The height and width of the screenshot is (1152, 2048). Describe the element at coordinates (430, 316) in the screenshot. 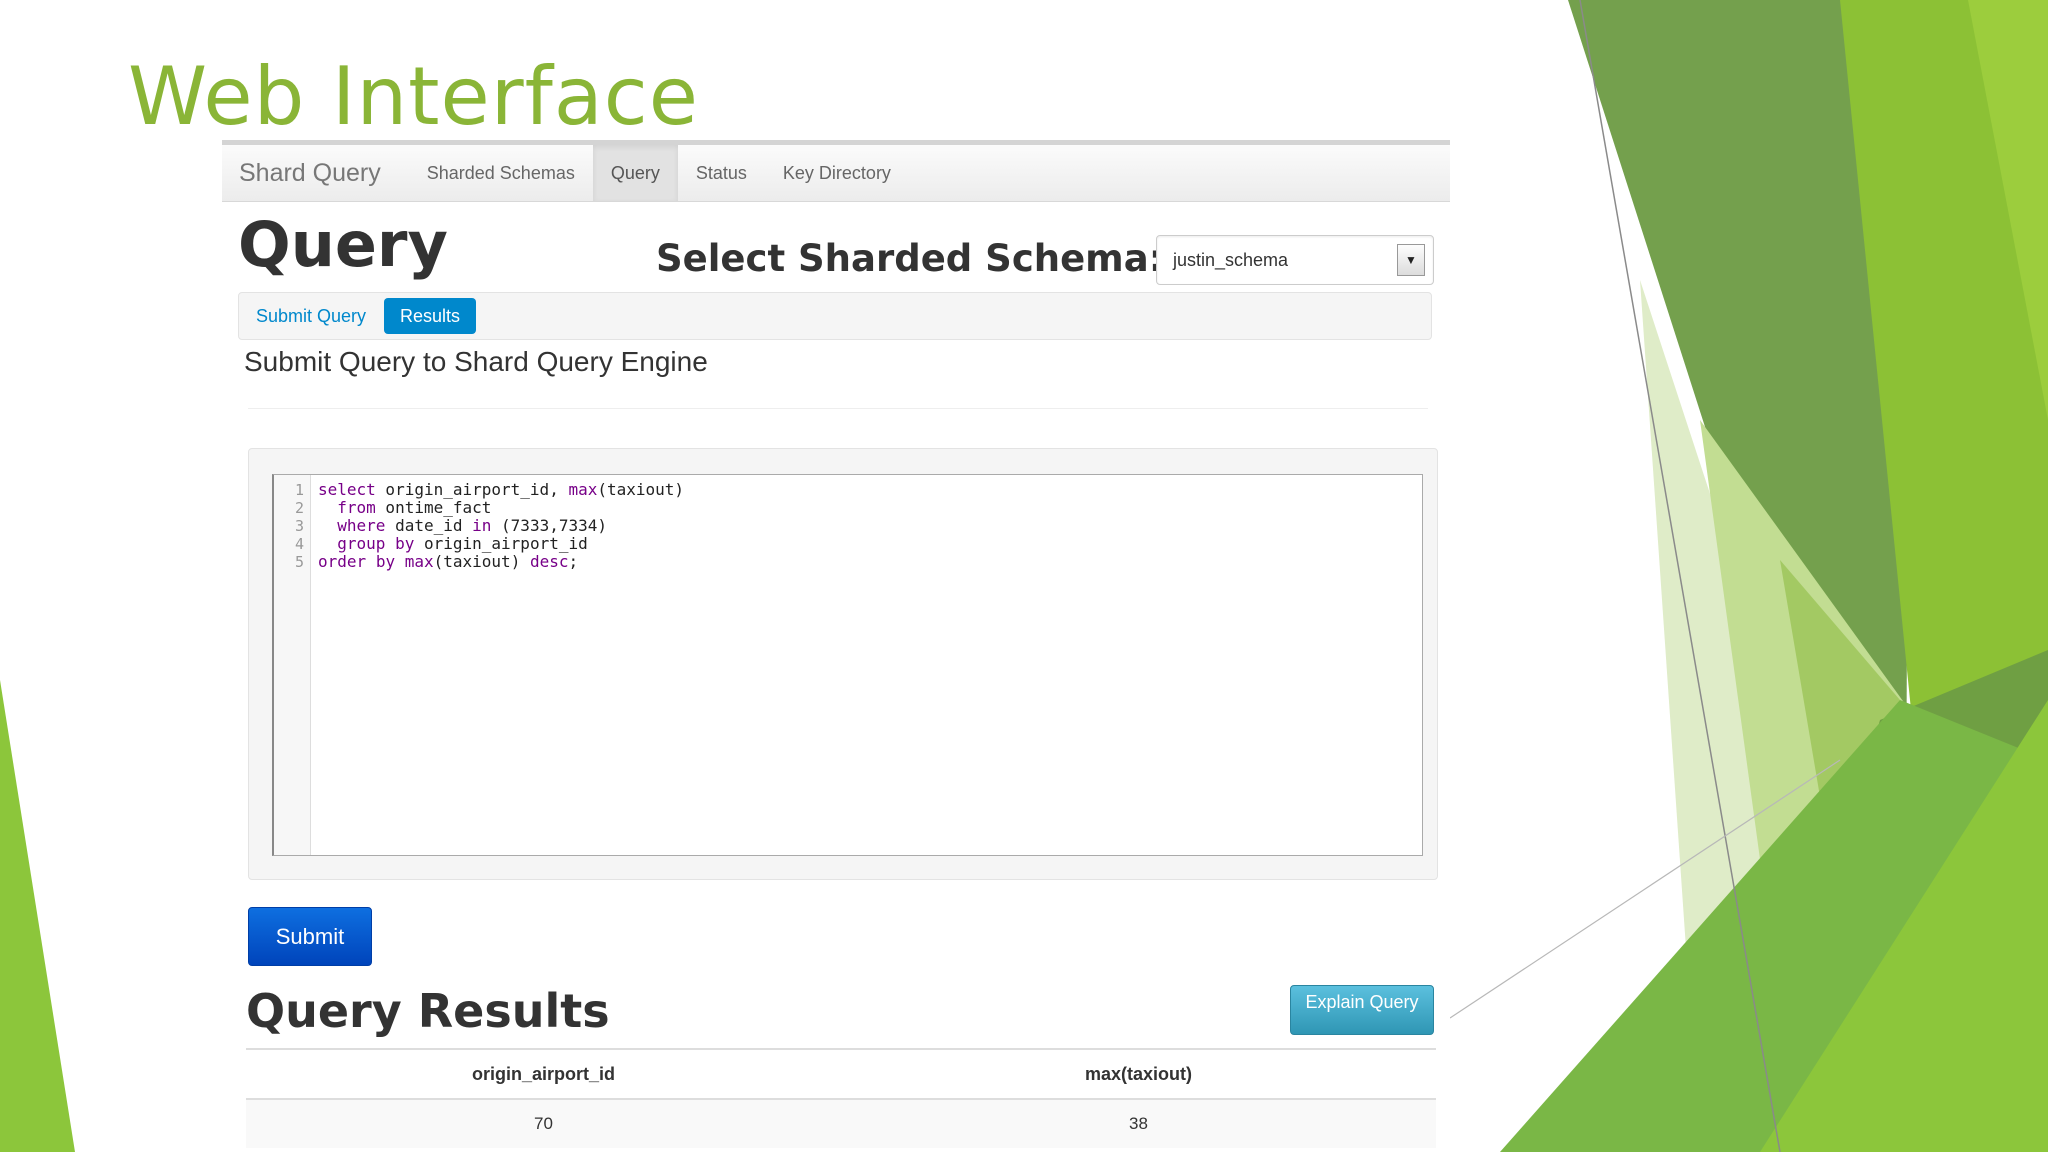

I see `tab-results: Results` at that location.